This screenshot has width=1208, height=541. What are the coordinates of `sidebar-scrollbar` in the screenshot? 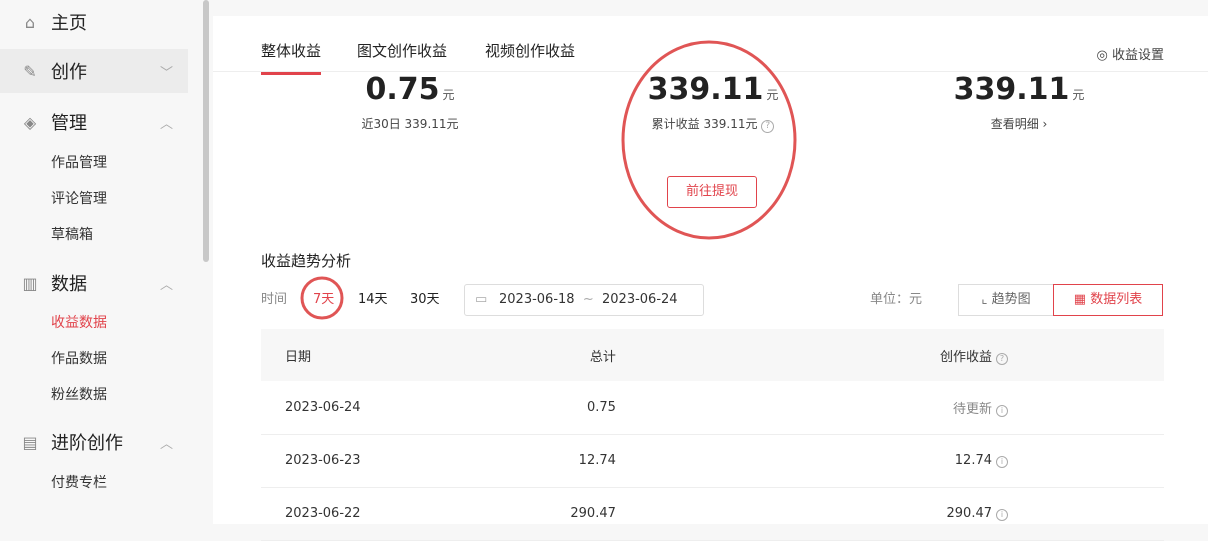 It's located at (206, 131).